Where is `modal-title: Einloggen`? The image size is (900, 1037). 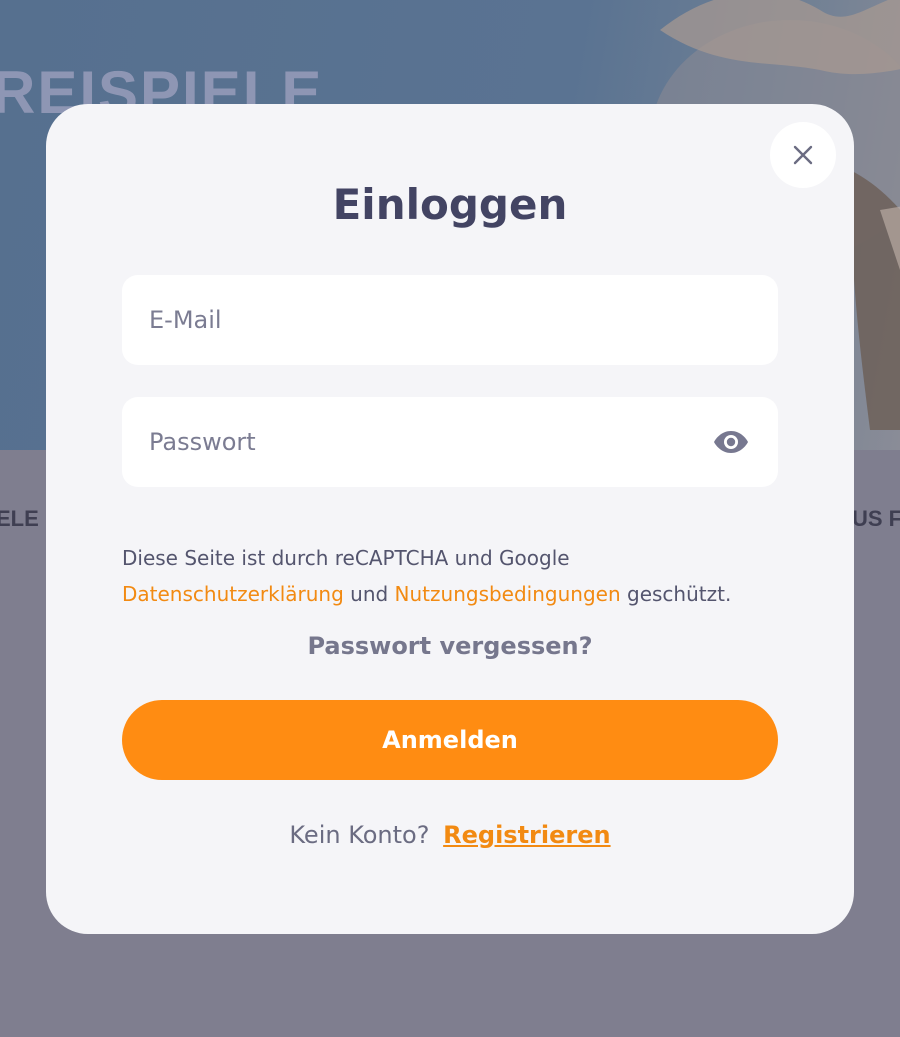
modal-title: Einloggen is located at coordinates (450, 204).